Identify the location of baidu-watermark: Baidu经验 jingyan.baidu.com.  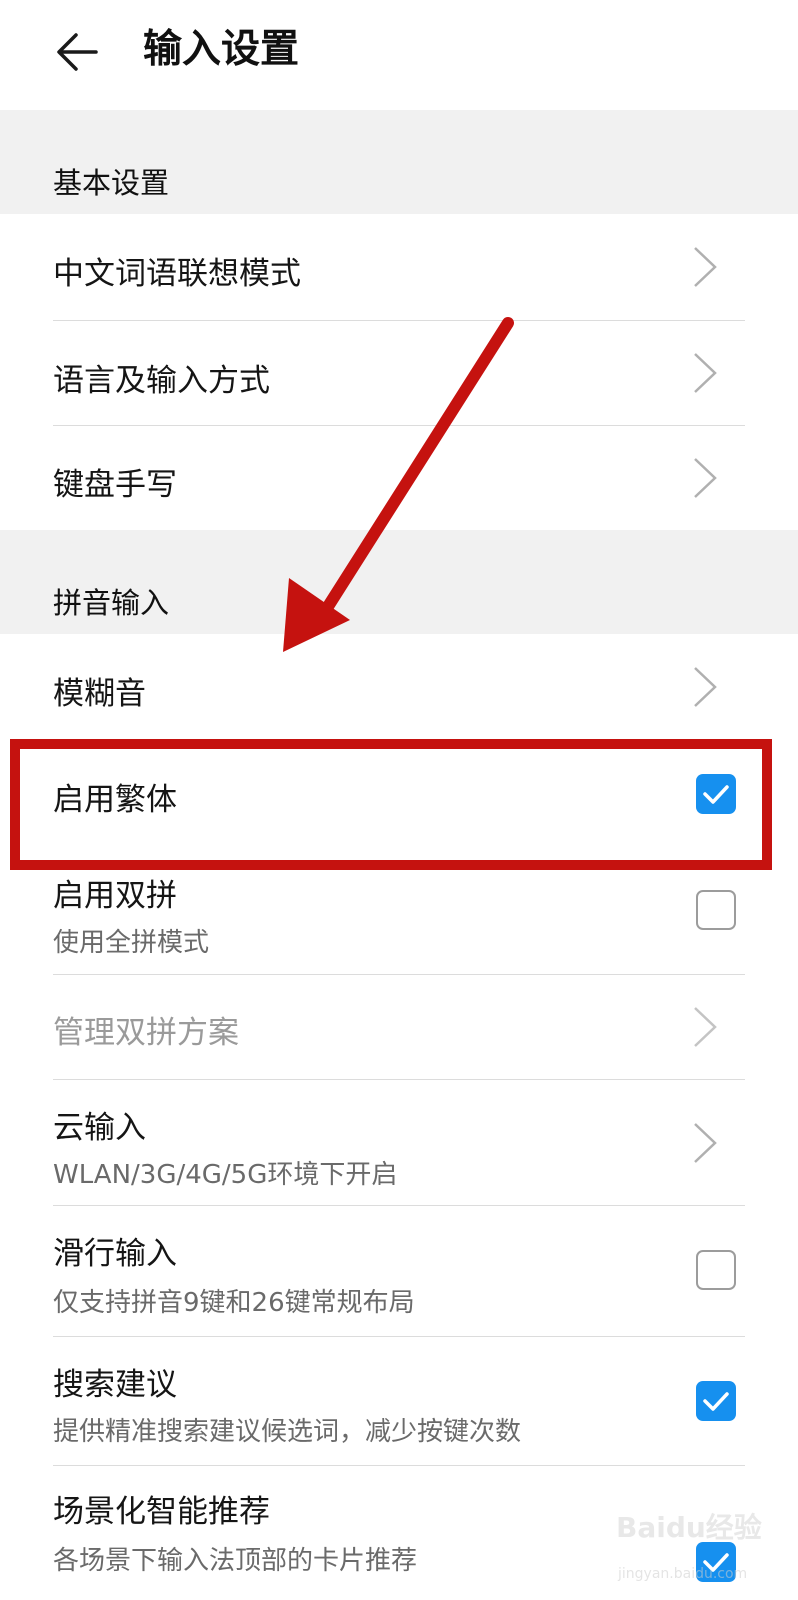
(687, 1549).